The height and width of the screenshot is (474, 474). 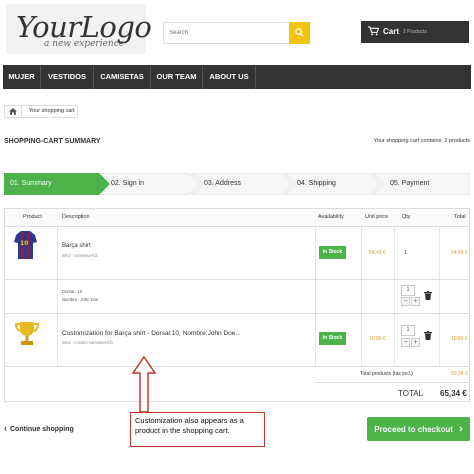 I want to click on step-address: 03. Address, so click(x=222, y=183).